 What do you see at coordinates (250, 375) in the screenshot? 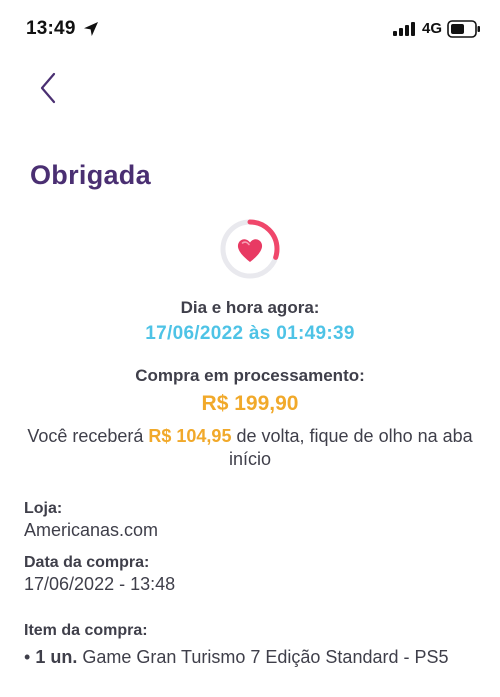
I see `purchase-status-label: Compra em processamento:` at bounding box center [250, 375].